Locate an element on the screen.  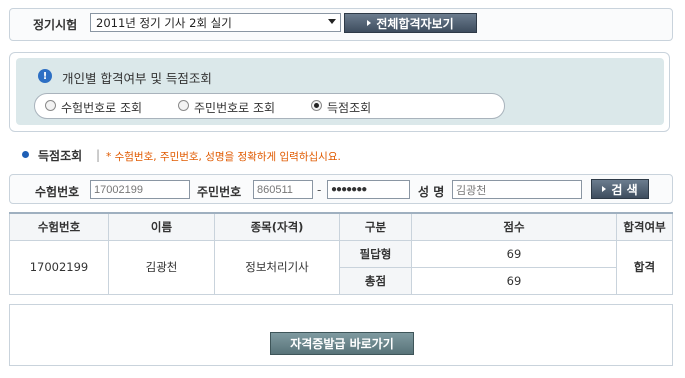
resident-number-label: 주민번호 is located at coordinates (219, 192).